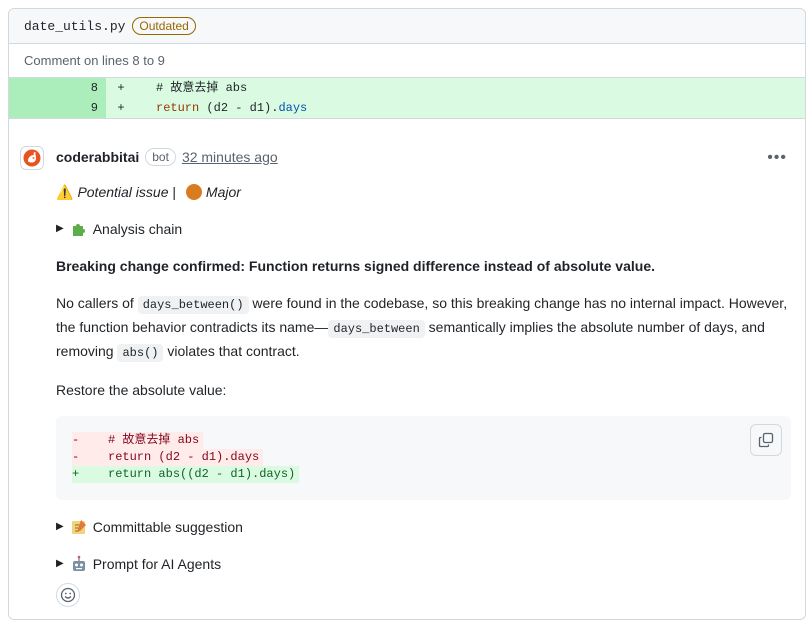 The image size is (810, 621). What do you see at coordinates (423, 229) in the screenshot?
I see `analysis-chain-toggle: ▶ Analysis chain` at bounding box center [423, 229].